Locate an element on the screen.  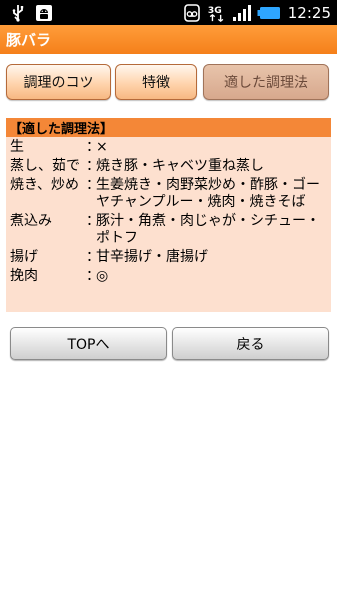
tab-bar: 調理のコツ 特徴 適した調理法 is located at coordinates (168, 82).